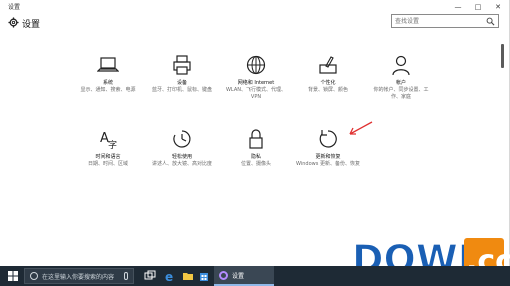 The image size is (510, 286). Describe the element at coordinates (182, 139) in the screenshot. I see `timer-icon` at that location.